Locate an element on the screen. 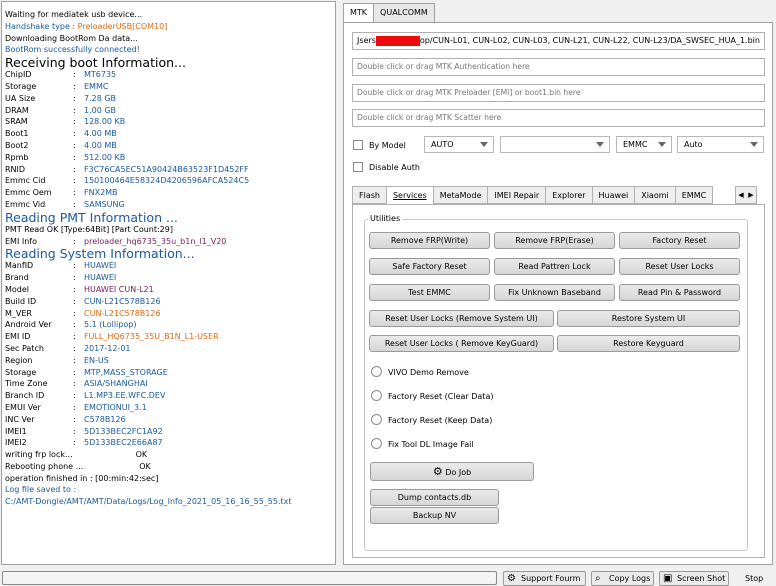 The image size is (776, 586). log-key: Brand is located at coordinates (17, 278).